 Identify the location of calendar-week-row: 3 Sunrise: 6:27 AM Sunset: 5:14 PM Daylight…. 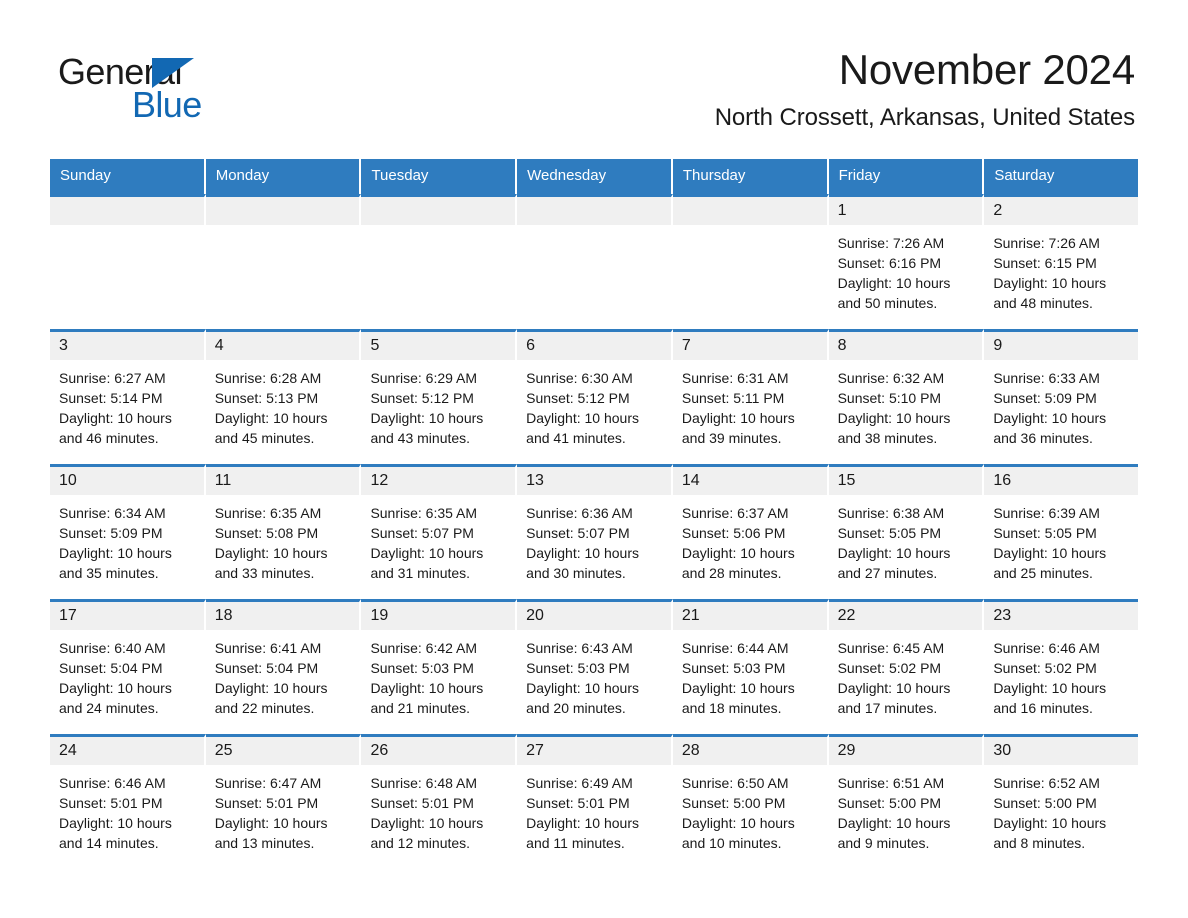
(594, 396).